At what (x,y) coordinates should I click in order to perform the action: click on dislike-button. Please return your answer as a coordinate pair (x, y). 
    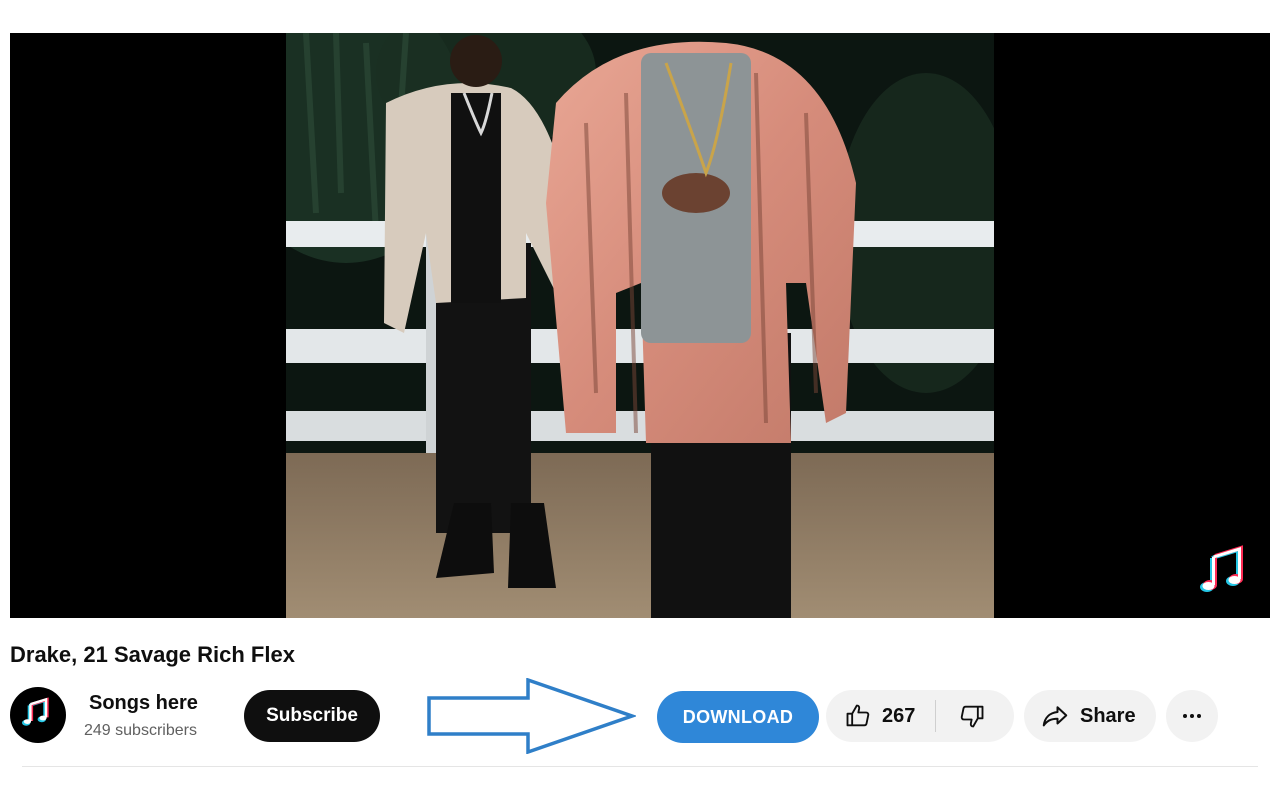
    Looking at the image, I should click on (972, 716).